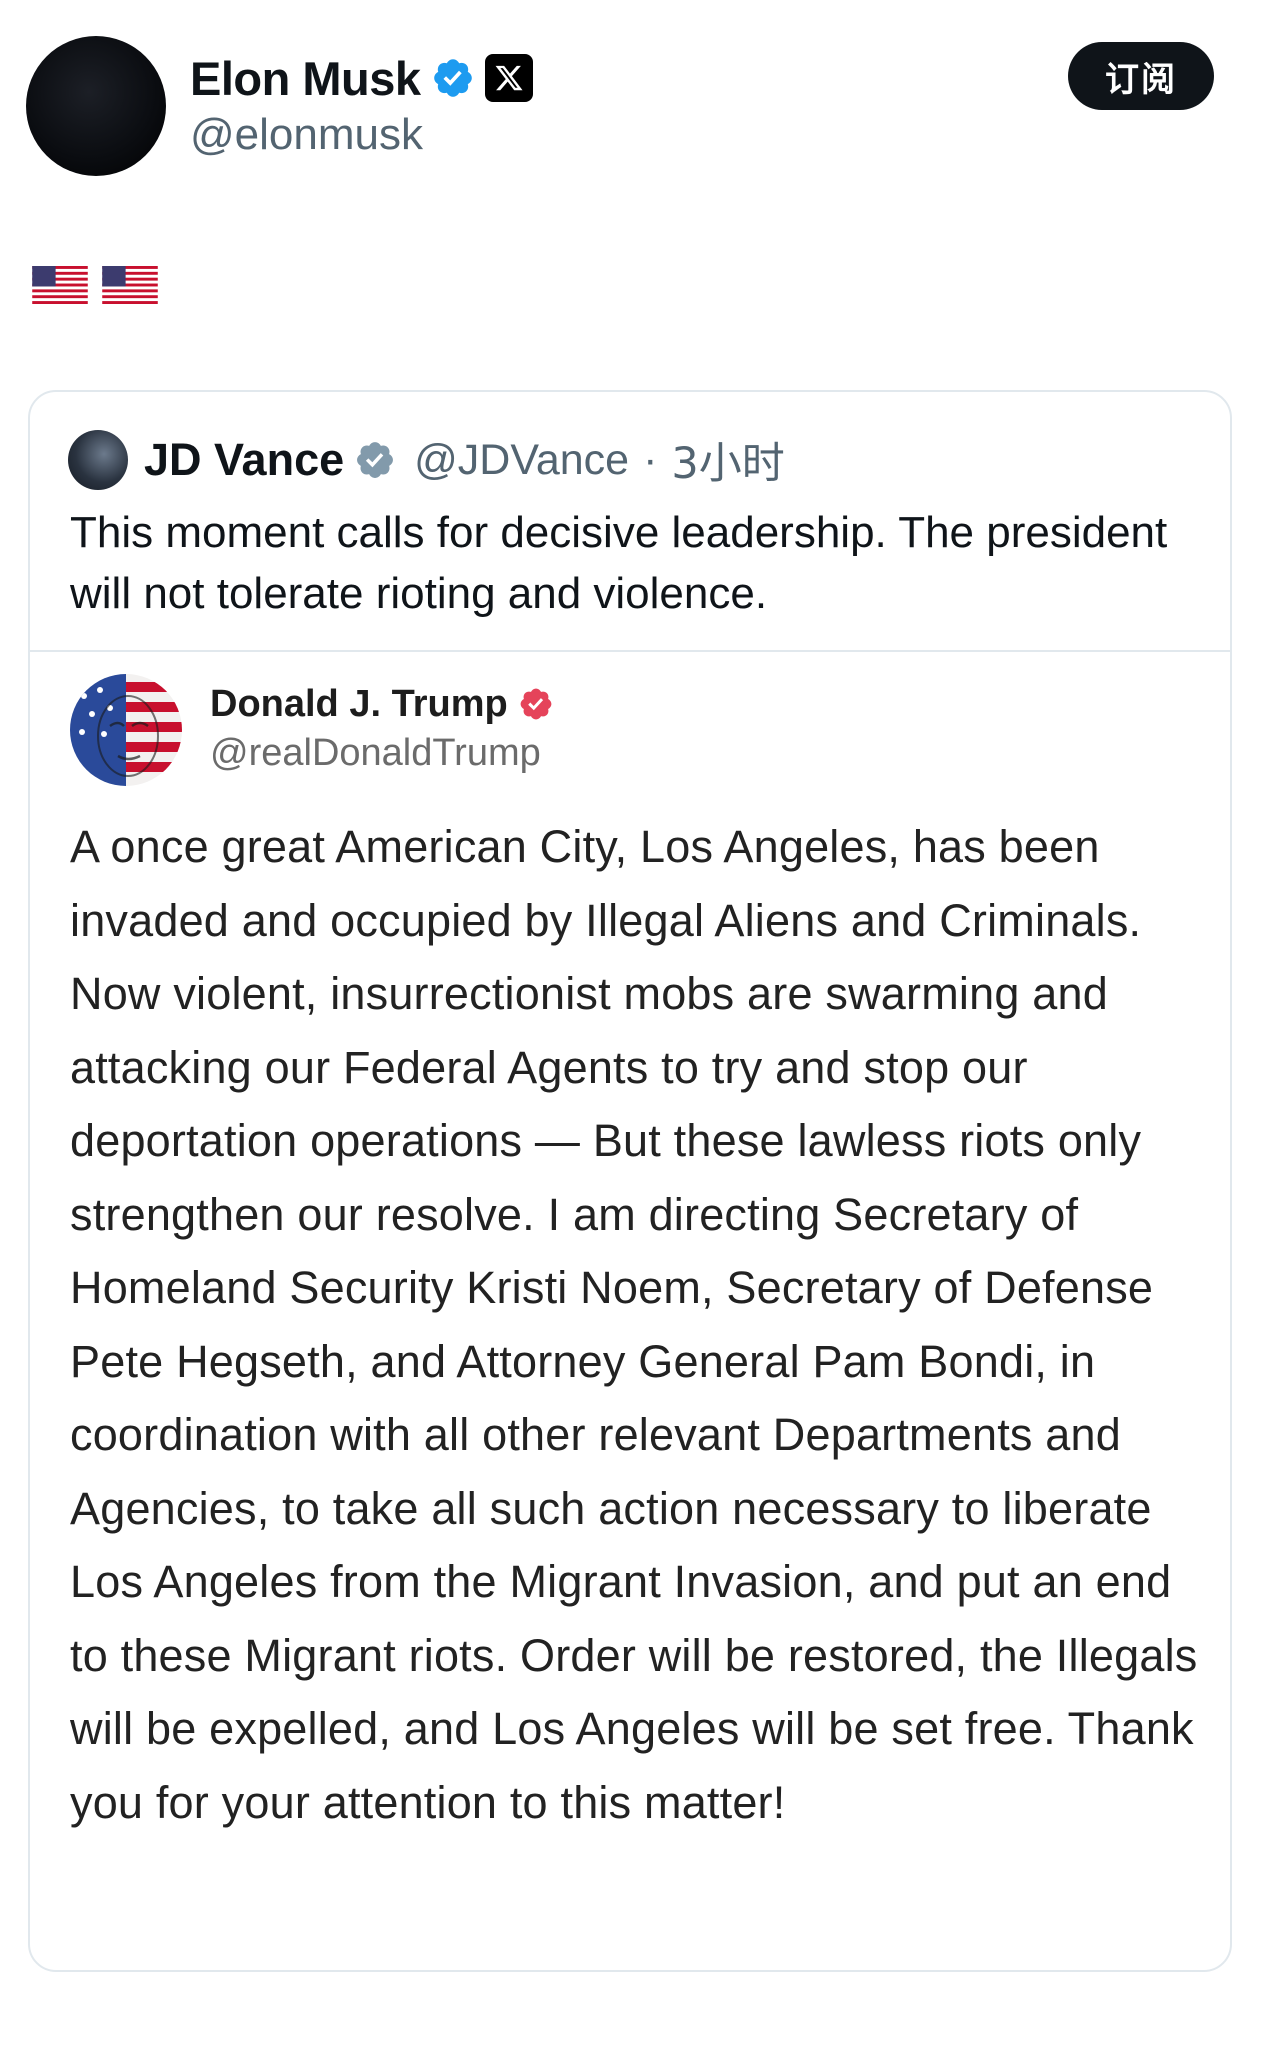 Image resolution: width=1268 pixels, height=2048 pixels. What do you see at coordinates (244, 460) in the screenshot?
I see `quoted-author-name: JD Vance` at bounding box center [244, 460].